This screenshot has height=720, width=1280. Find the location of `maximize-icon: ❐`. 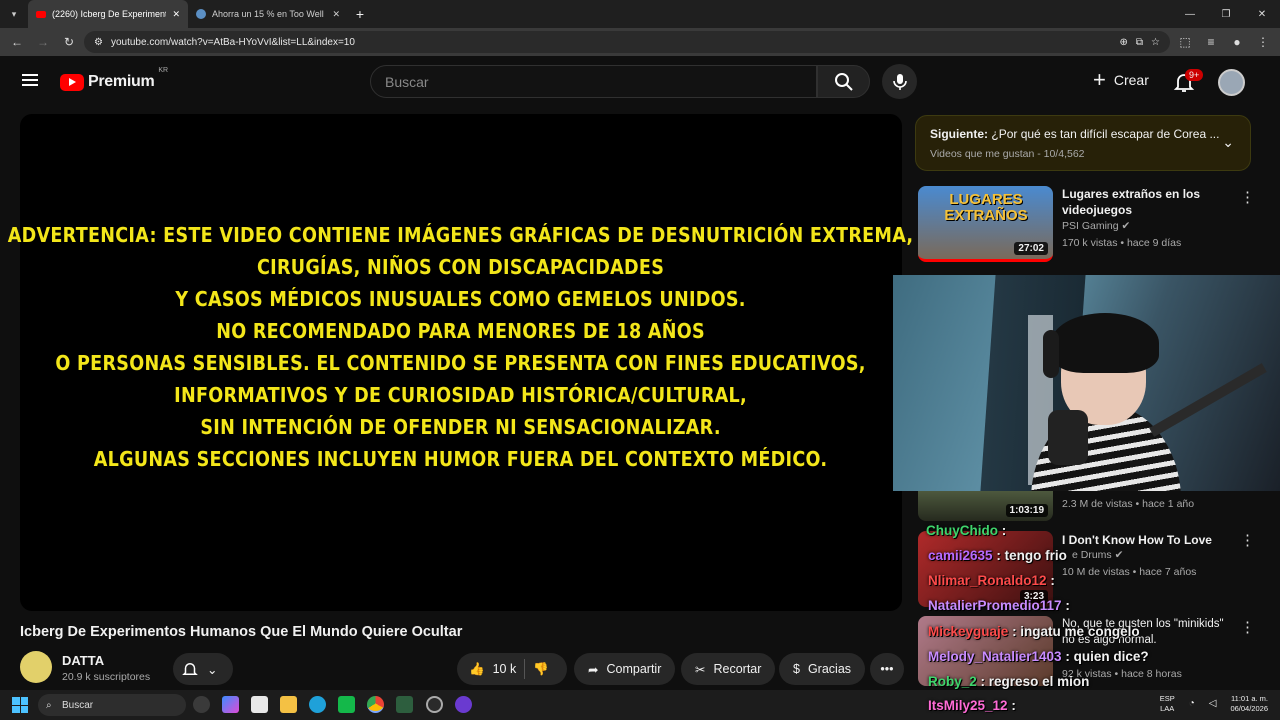

maximize-icon: ❐ is located at coordinates (1226, 14).